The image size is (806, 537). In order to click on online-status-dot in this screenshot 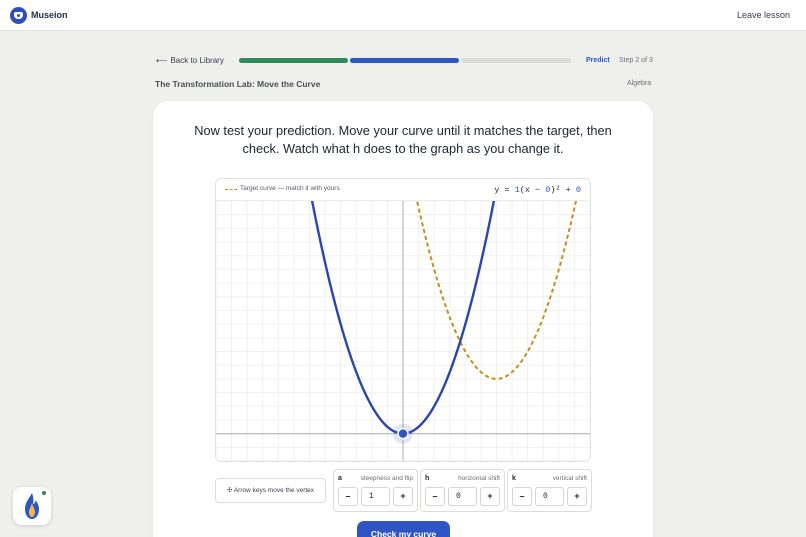, I will do `click(44, 493)`.